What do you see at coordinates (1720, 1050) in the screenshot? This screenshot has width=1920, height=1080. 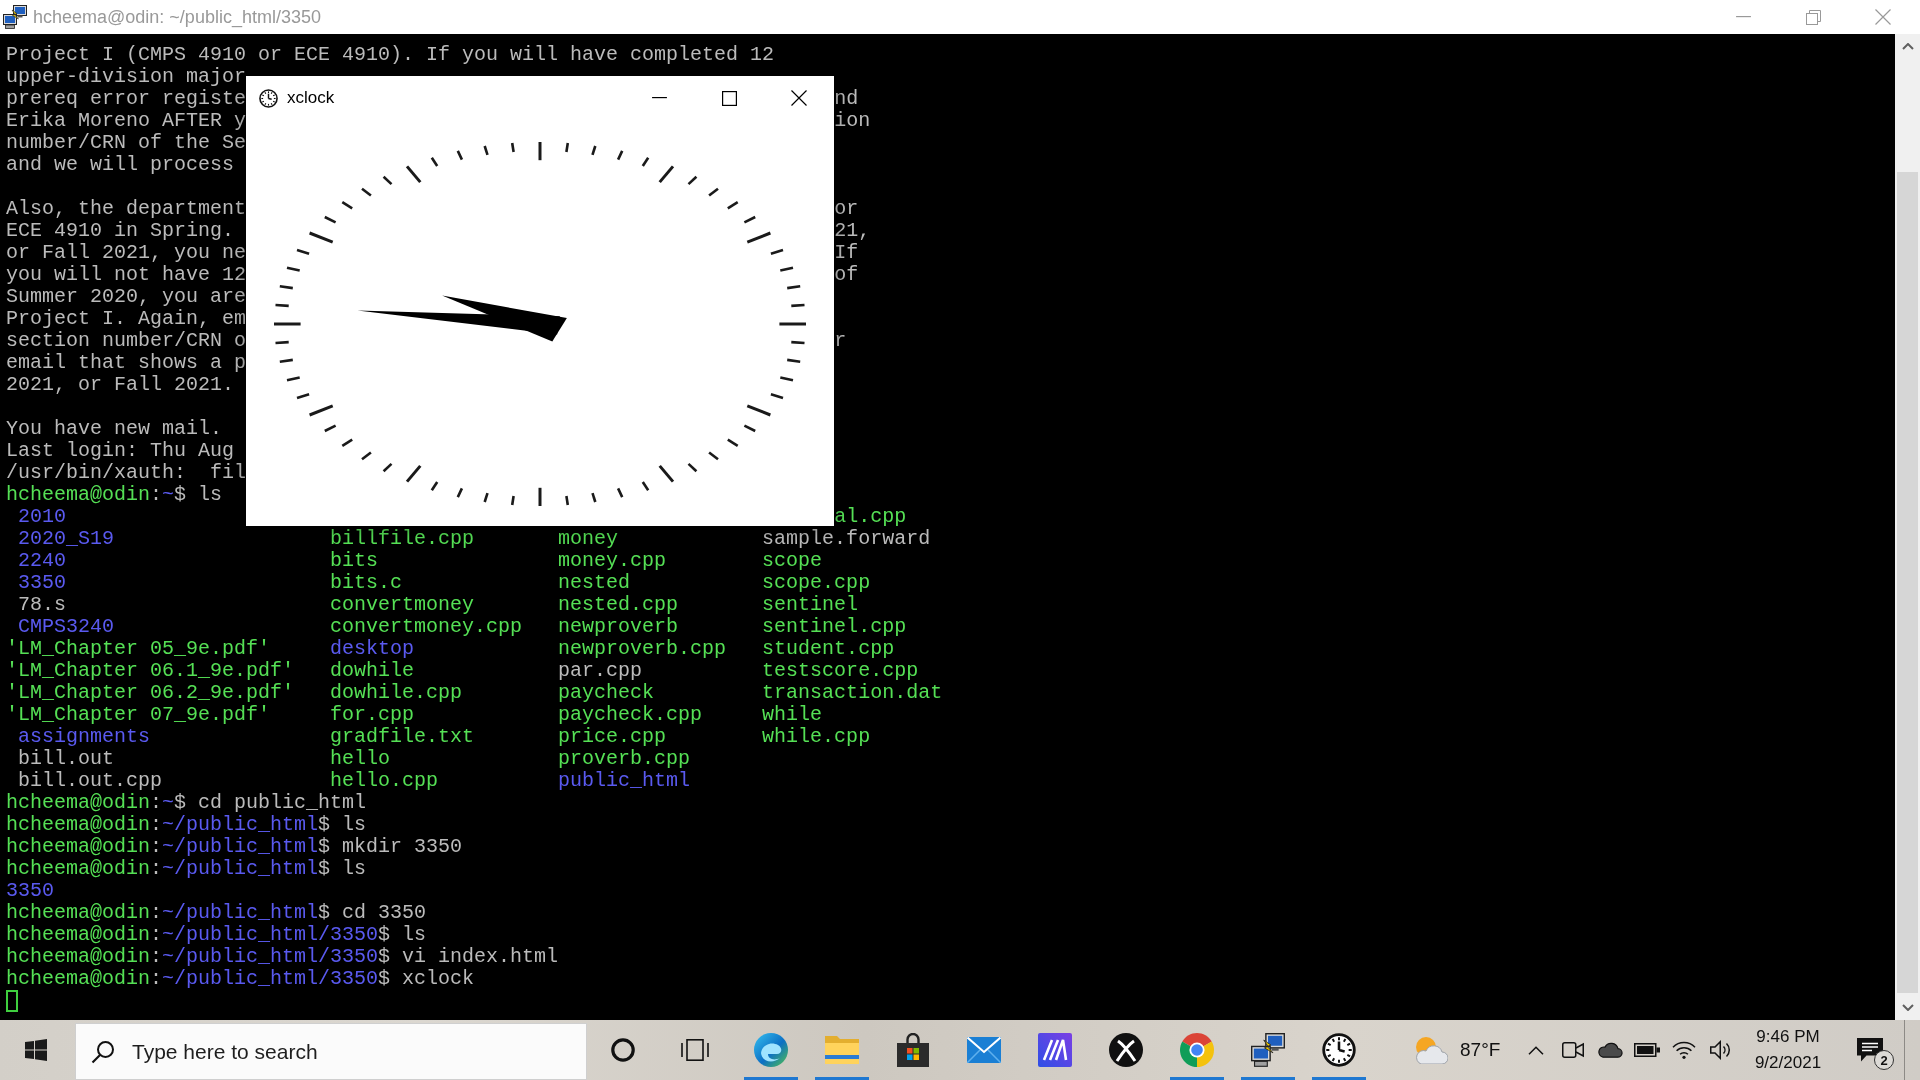 I see `speaker-icon` at bounding box center [1720, 1050].